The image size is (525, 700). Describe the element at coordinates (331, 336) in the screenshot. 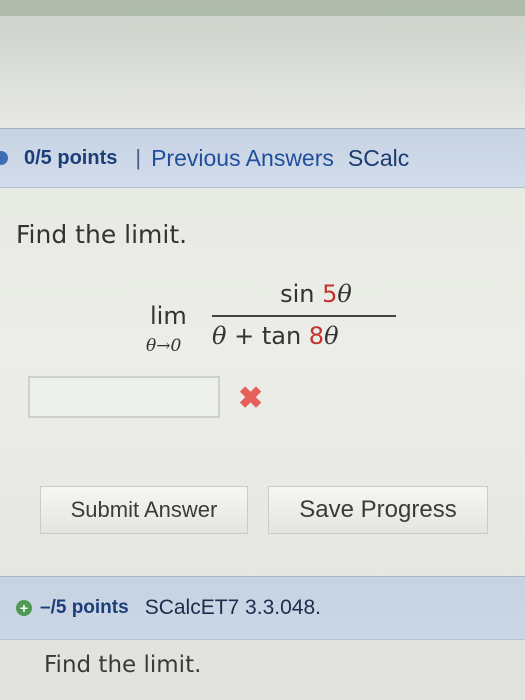

I see `denominator-variable-2: θ` at that location.